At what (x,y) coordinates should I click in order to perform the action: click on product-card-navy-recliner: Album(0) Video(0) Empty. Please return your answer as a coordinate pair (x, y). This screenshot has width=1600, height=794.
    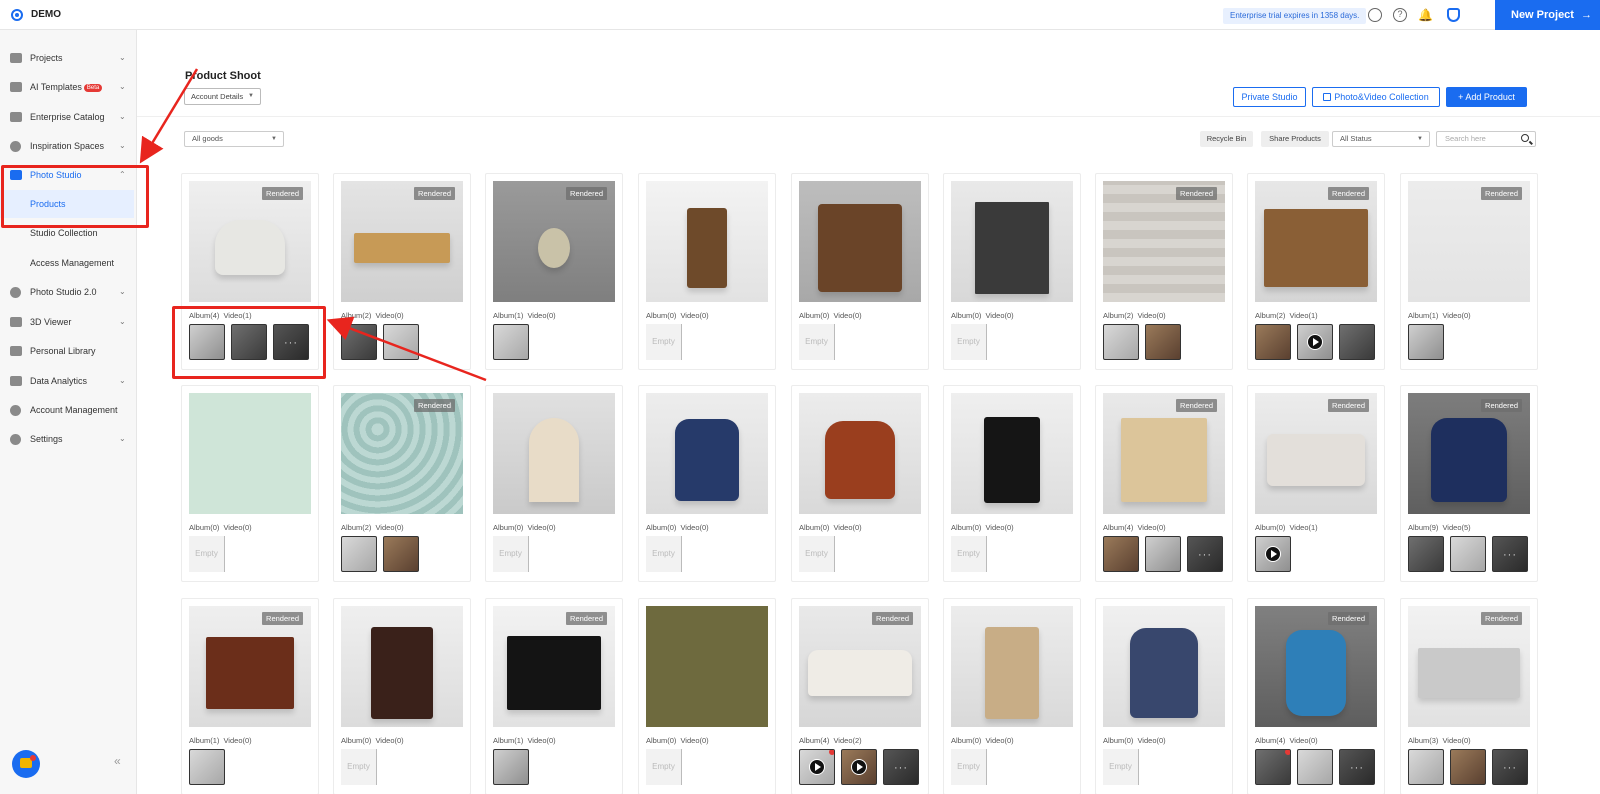
    Looking at the image, I should click on (1164, 696).